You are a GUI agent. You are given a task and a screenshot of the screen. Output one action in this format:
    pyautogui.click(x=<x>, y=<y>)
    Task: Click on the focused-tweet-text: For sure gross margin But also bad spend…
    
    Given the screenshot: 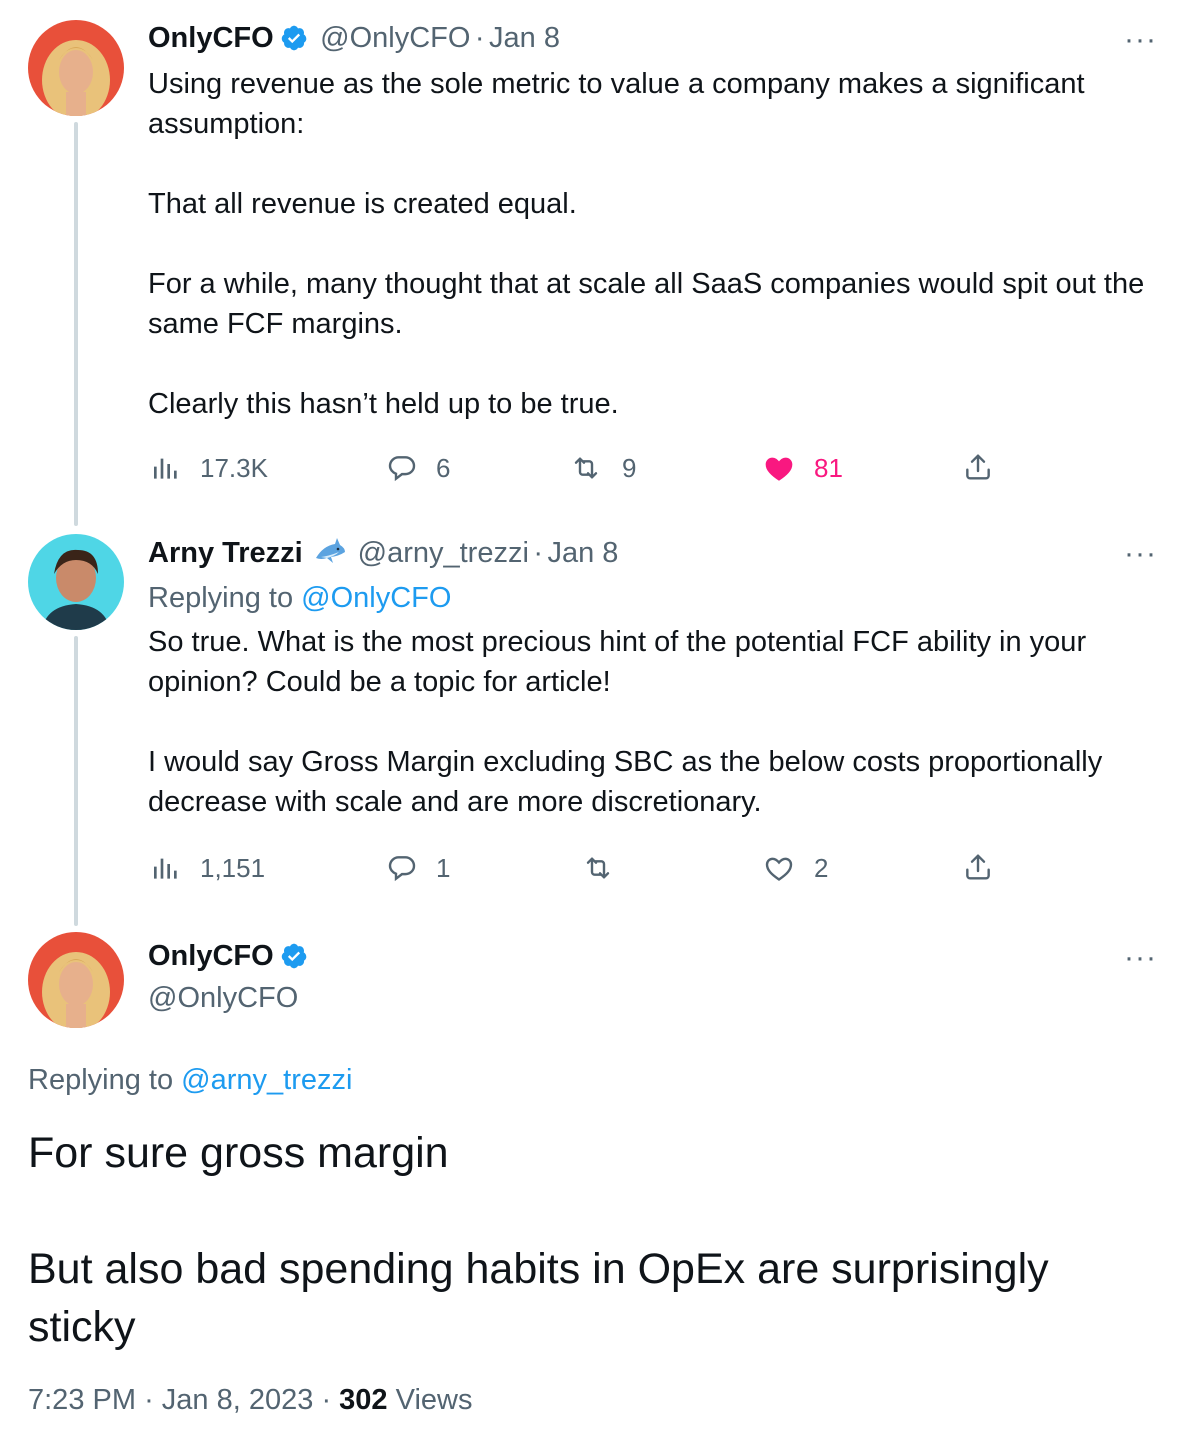 What is the action you would take?
    pyautogui.click(x=538, y=1240)
    